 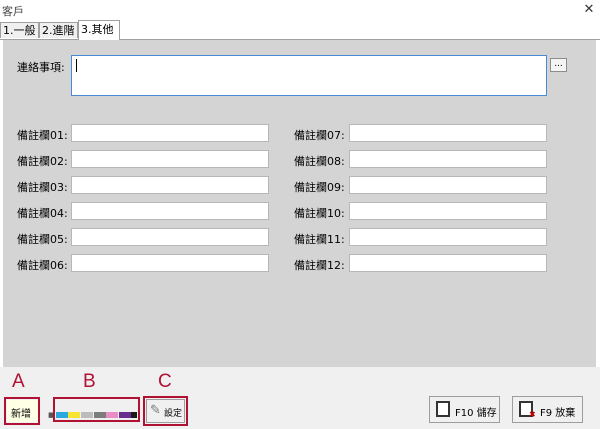 I want to click on tab-advanced: 2.進階, so click(x=58, y=30).